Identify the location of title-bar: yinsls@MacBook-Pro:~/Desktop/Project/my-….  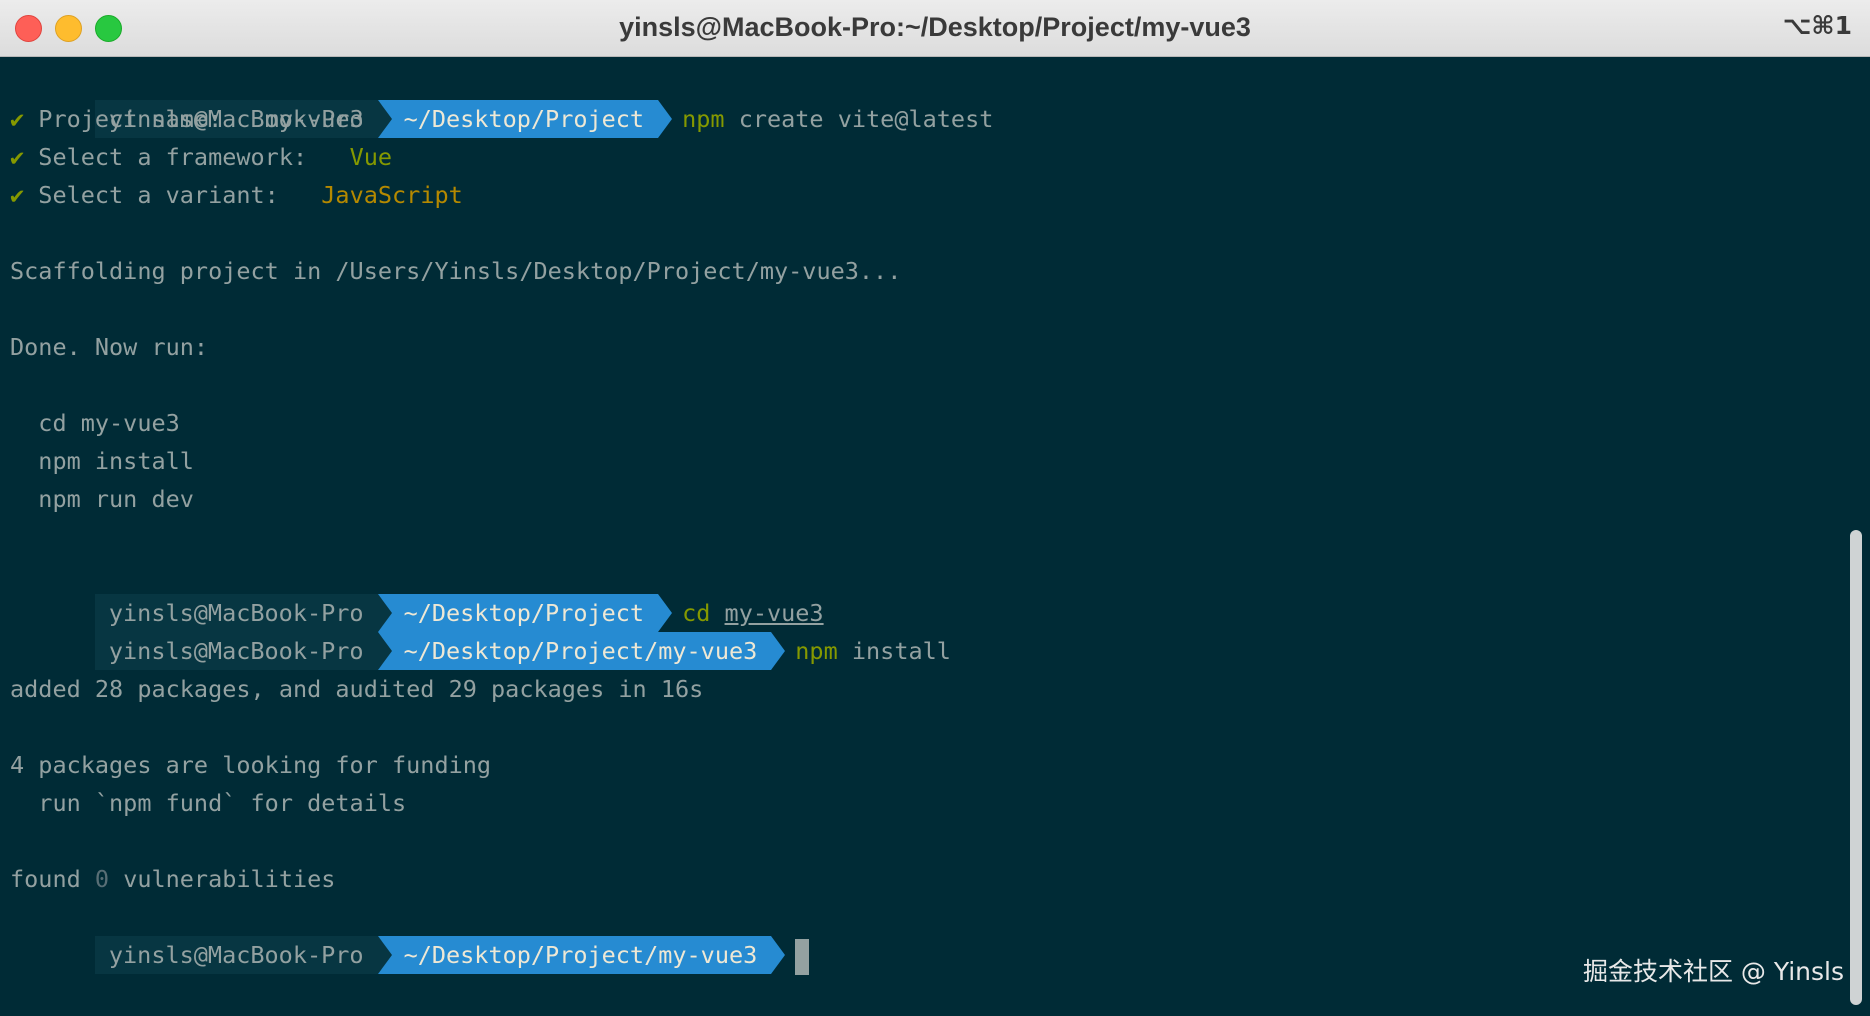
(935, 28).